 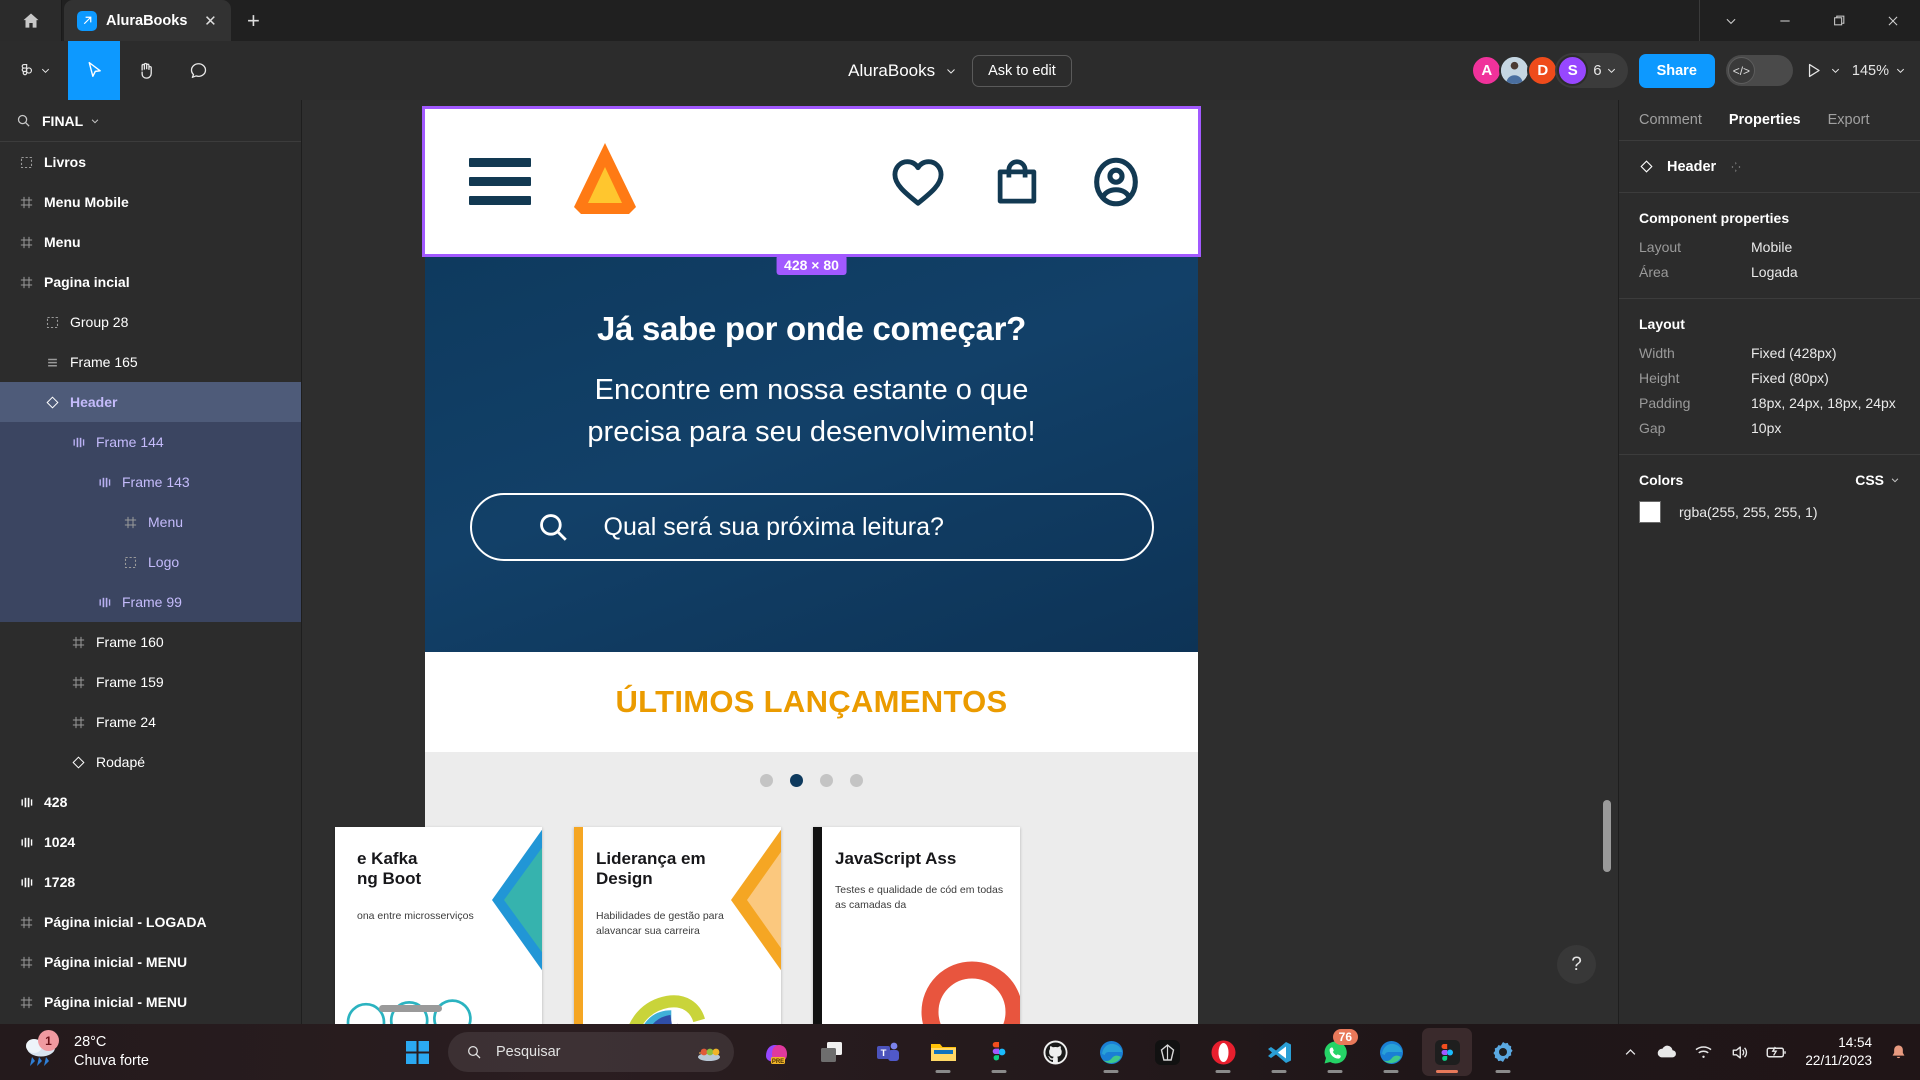 What do you see at coordinates (1703, 1052) in the screenshot?
I see `wifi-icon` at bounding box center [1703, 1052].